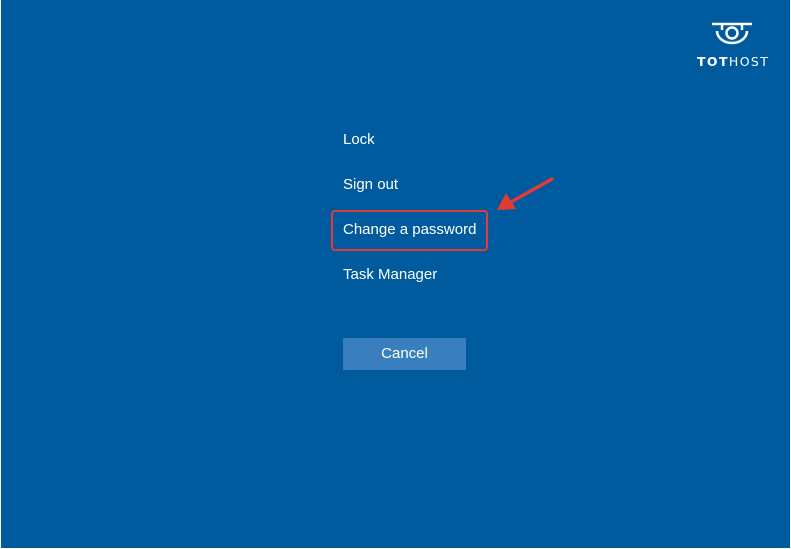 The height and width of the screenshot is (549, 791). What do you see at coordinates (409, 230) in the screenshot?
I see `highlight-box` at bounding box center [409, 230].